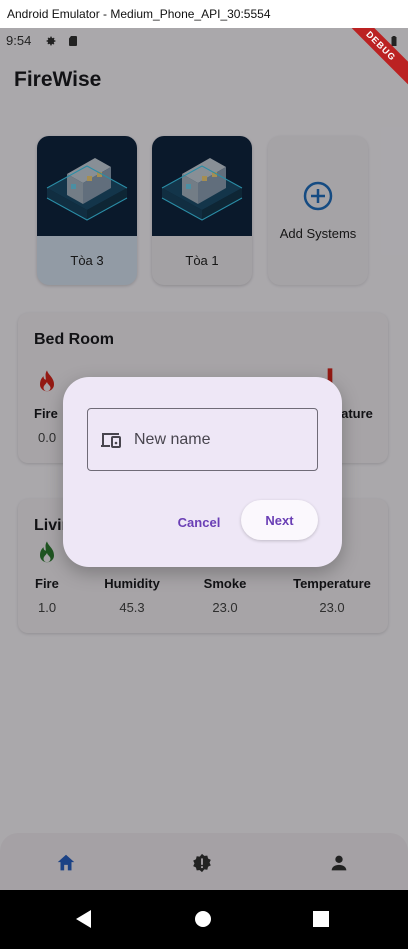 This screenshot has height=949, width=408. I want to click on new-name-input, so click(219, 440).